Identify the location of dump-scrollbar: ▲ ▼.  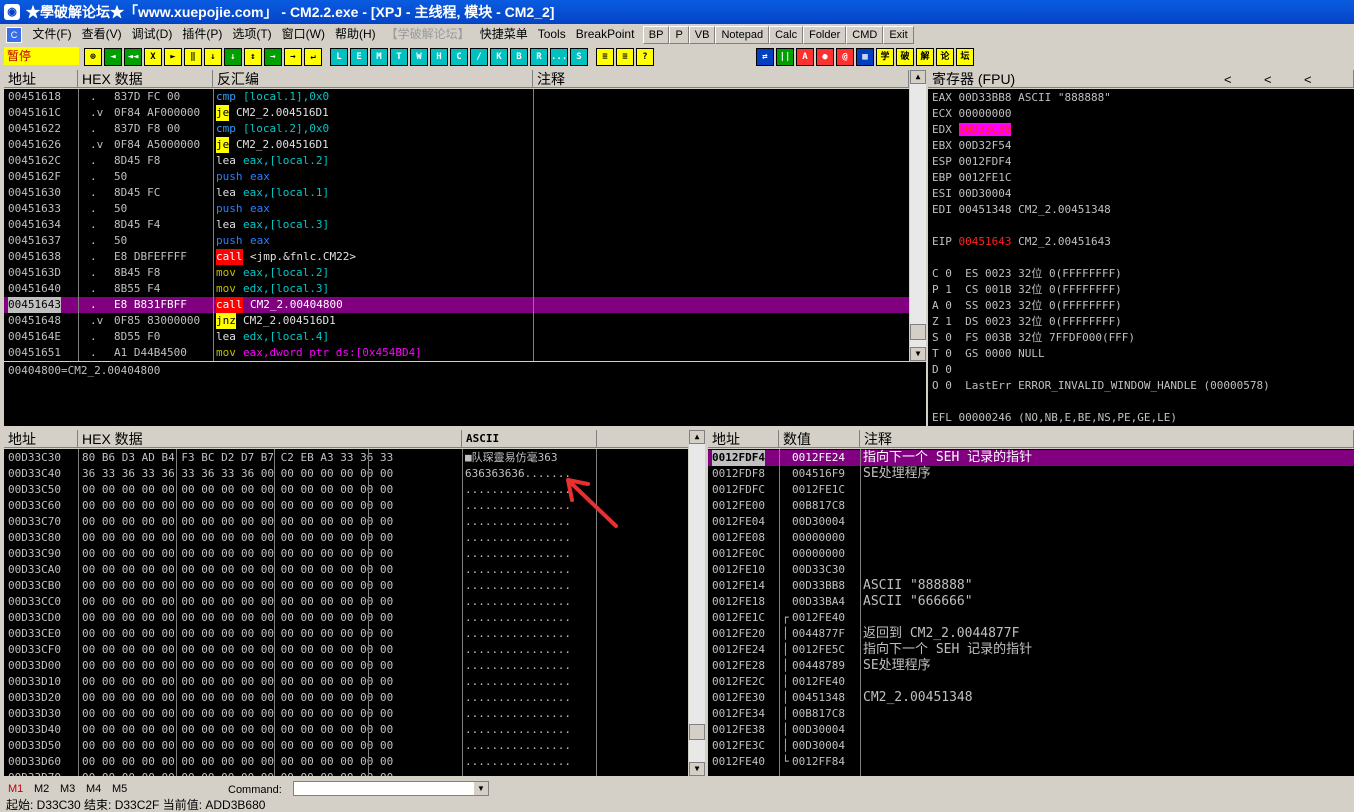
(697, 603).